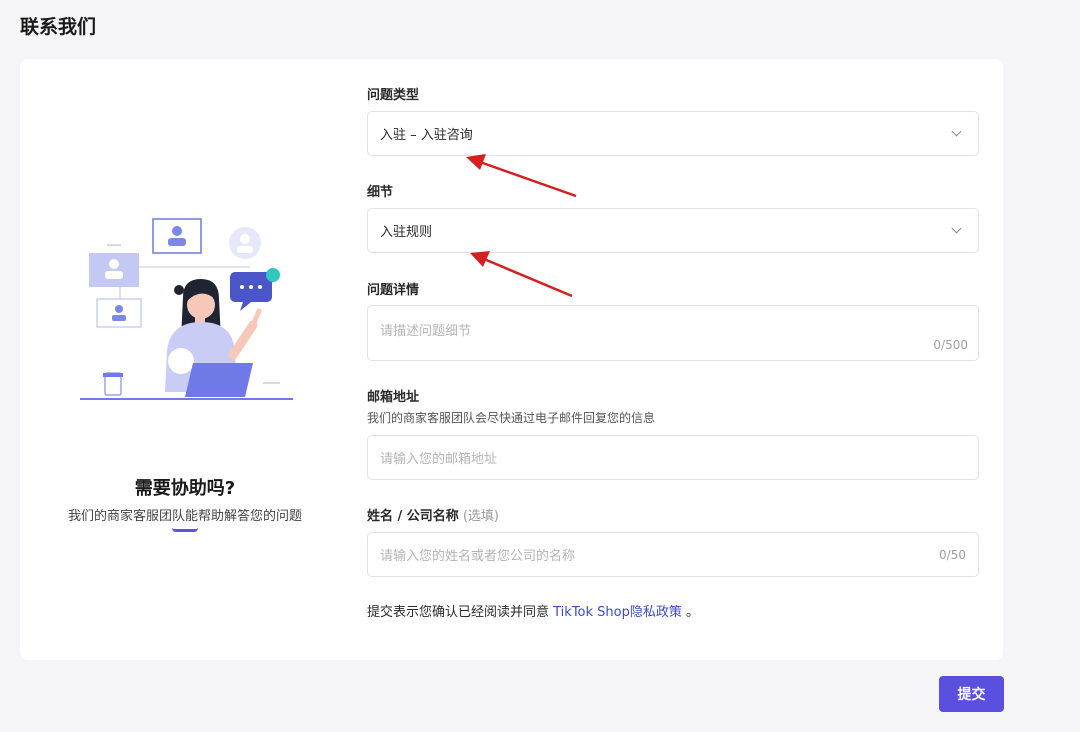 The height and width of the screenshot is (732, 1080). Describe the element at coordinates (58, 27) in the screenshot. I see `page-title: 联系我们` at that location.